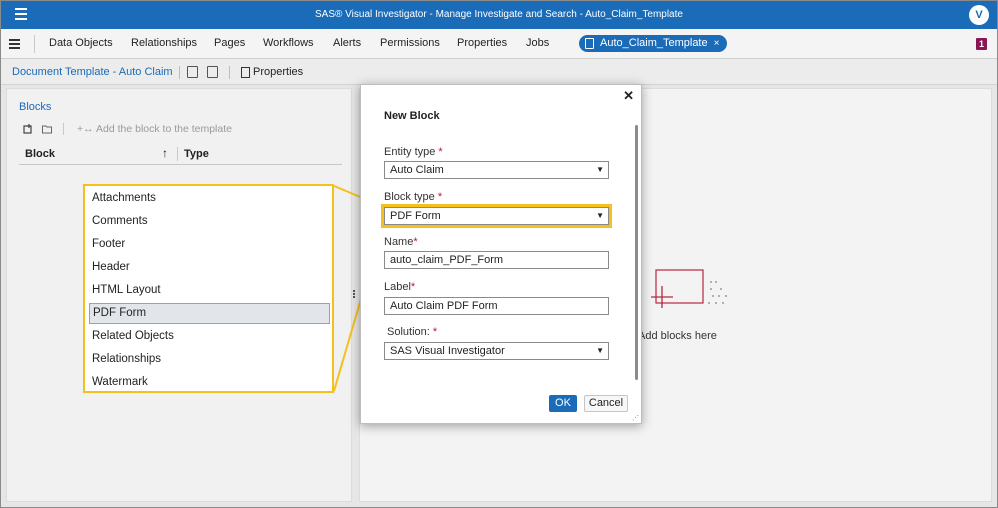  What do you see at coordinates (447, 260) in the screenshot?
I see `name-value: auto_claim_PDF_Form` at bounding box center [447, 260].